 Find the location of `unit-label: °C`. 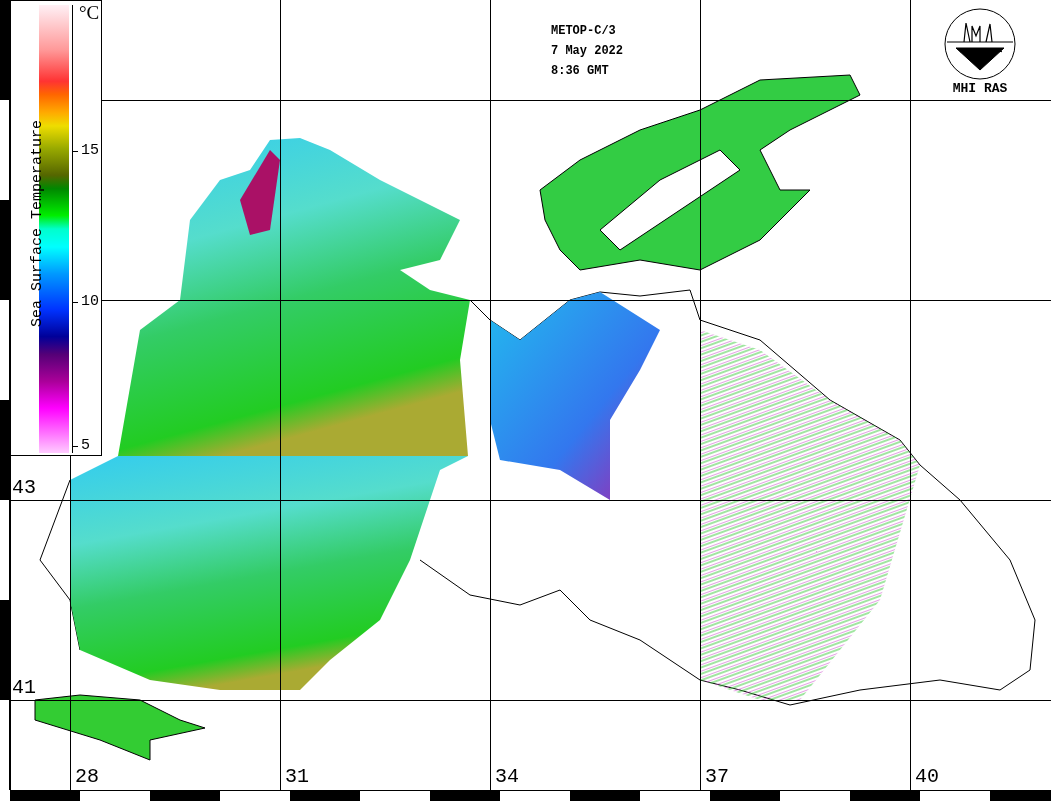

unit-label: °C is located at coordinates (89, 12).